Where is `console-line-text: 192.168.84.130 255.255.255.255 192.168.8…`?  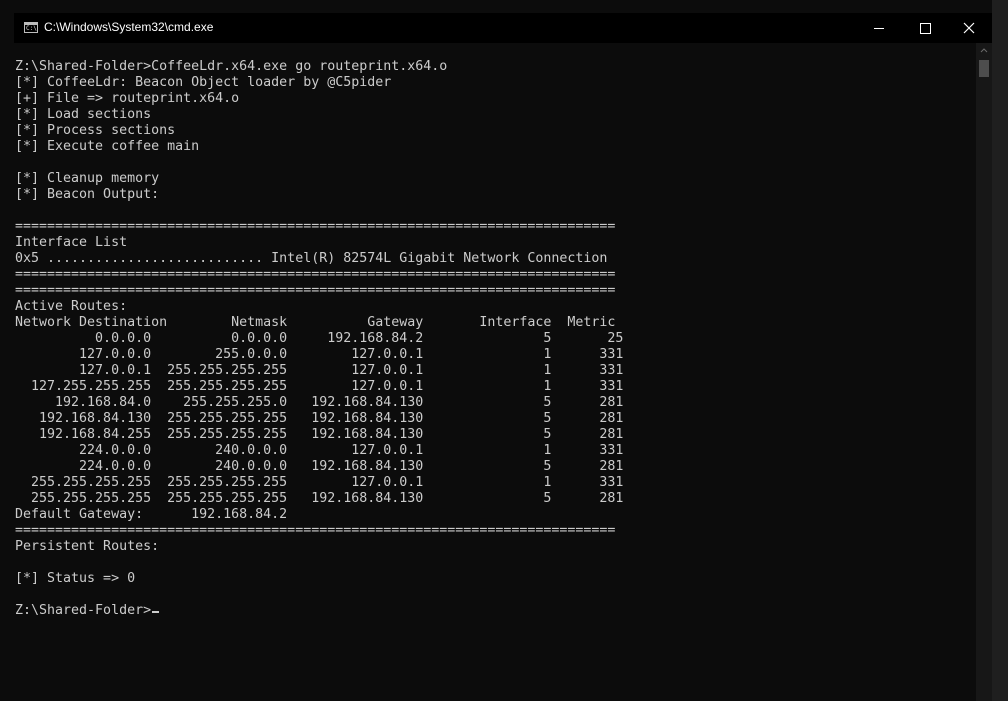 console-line-text: 192.168.84.130 255.255.255.255 192.168.8… is located at coordinates (319, 418).